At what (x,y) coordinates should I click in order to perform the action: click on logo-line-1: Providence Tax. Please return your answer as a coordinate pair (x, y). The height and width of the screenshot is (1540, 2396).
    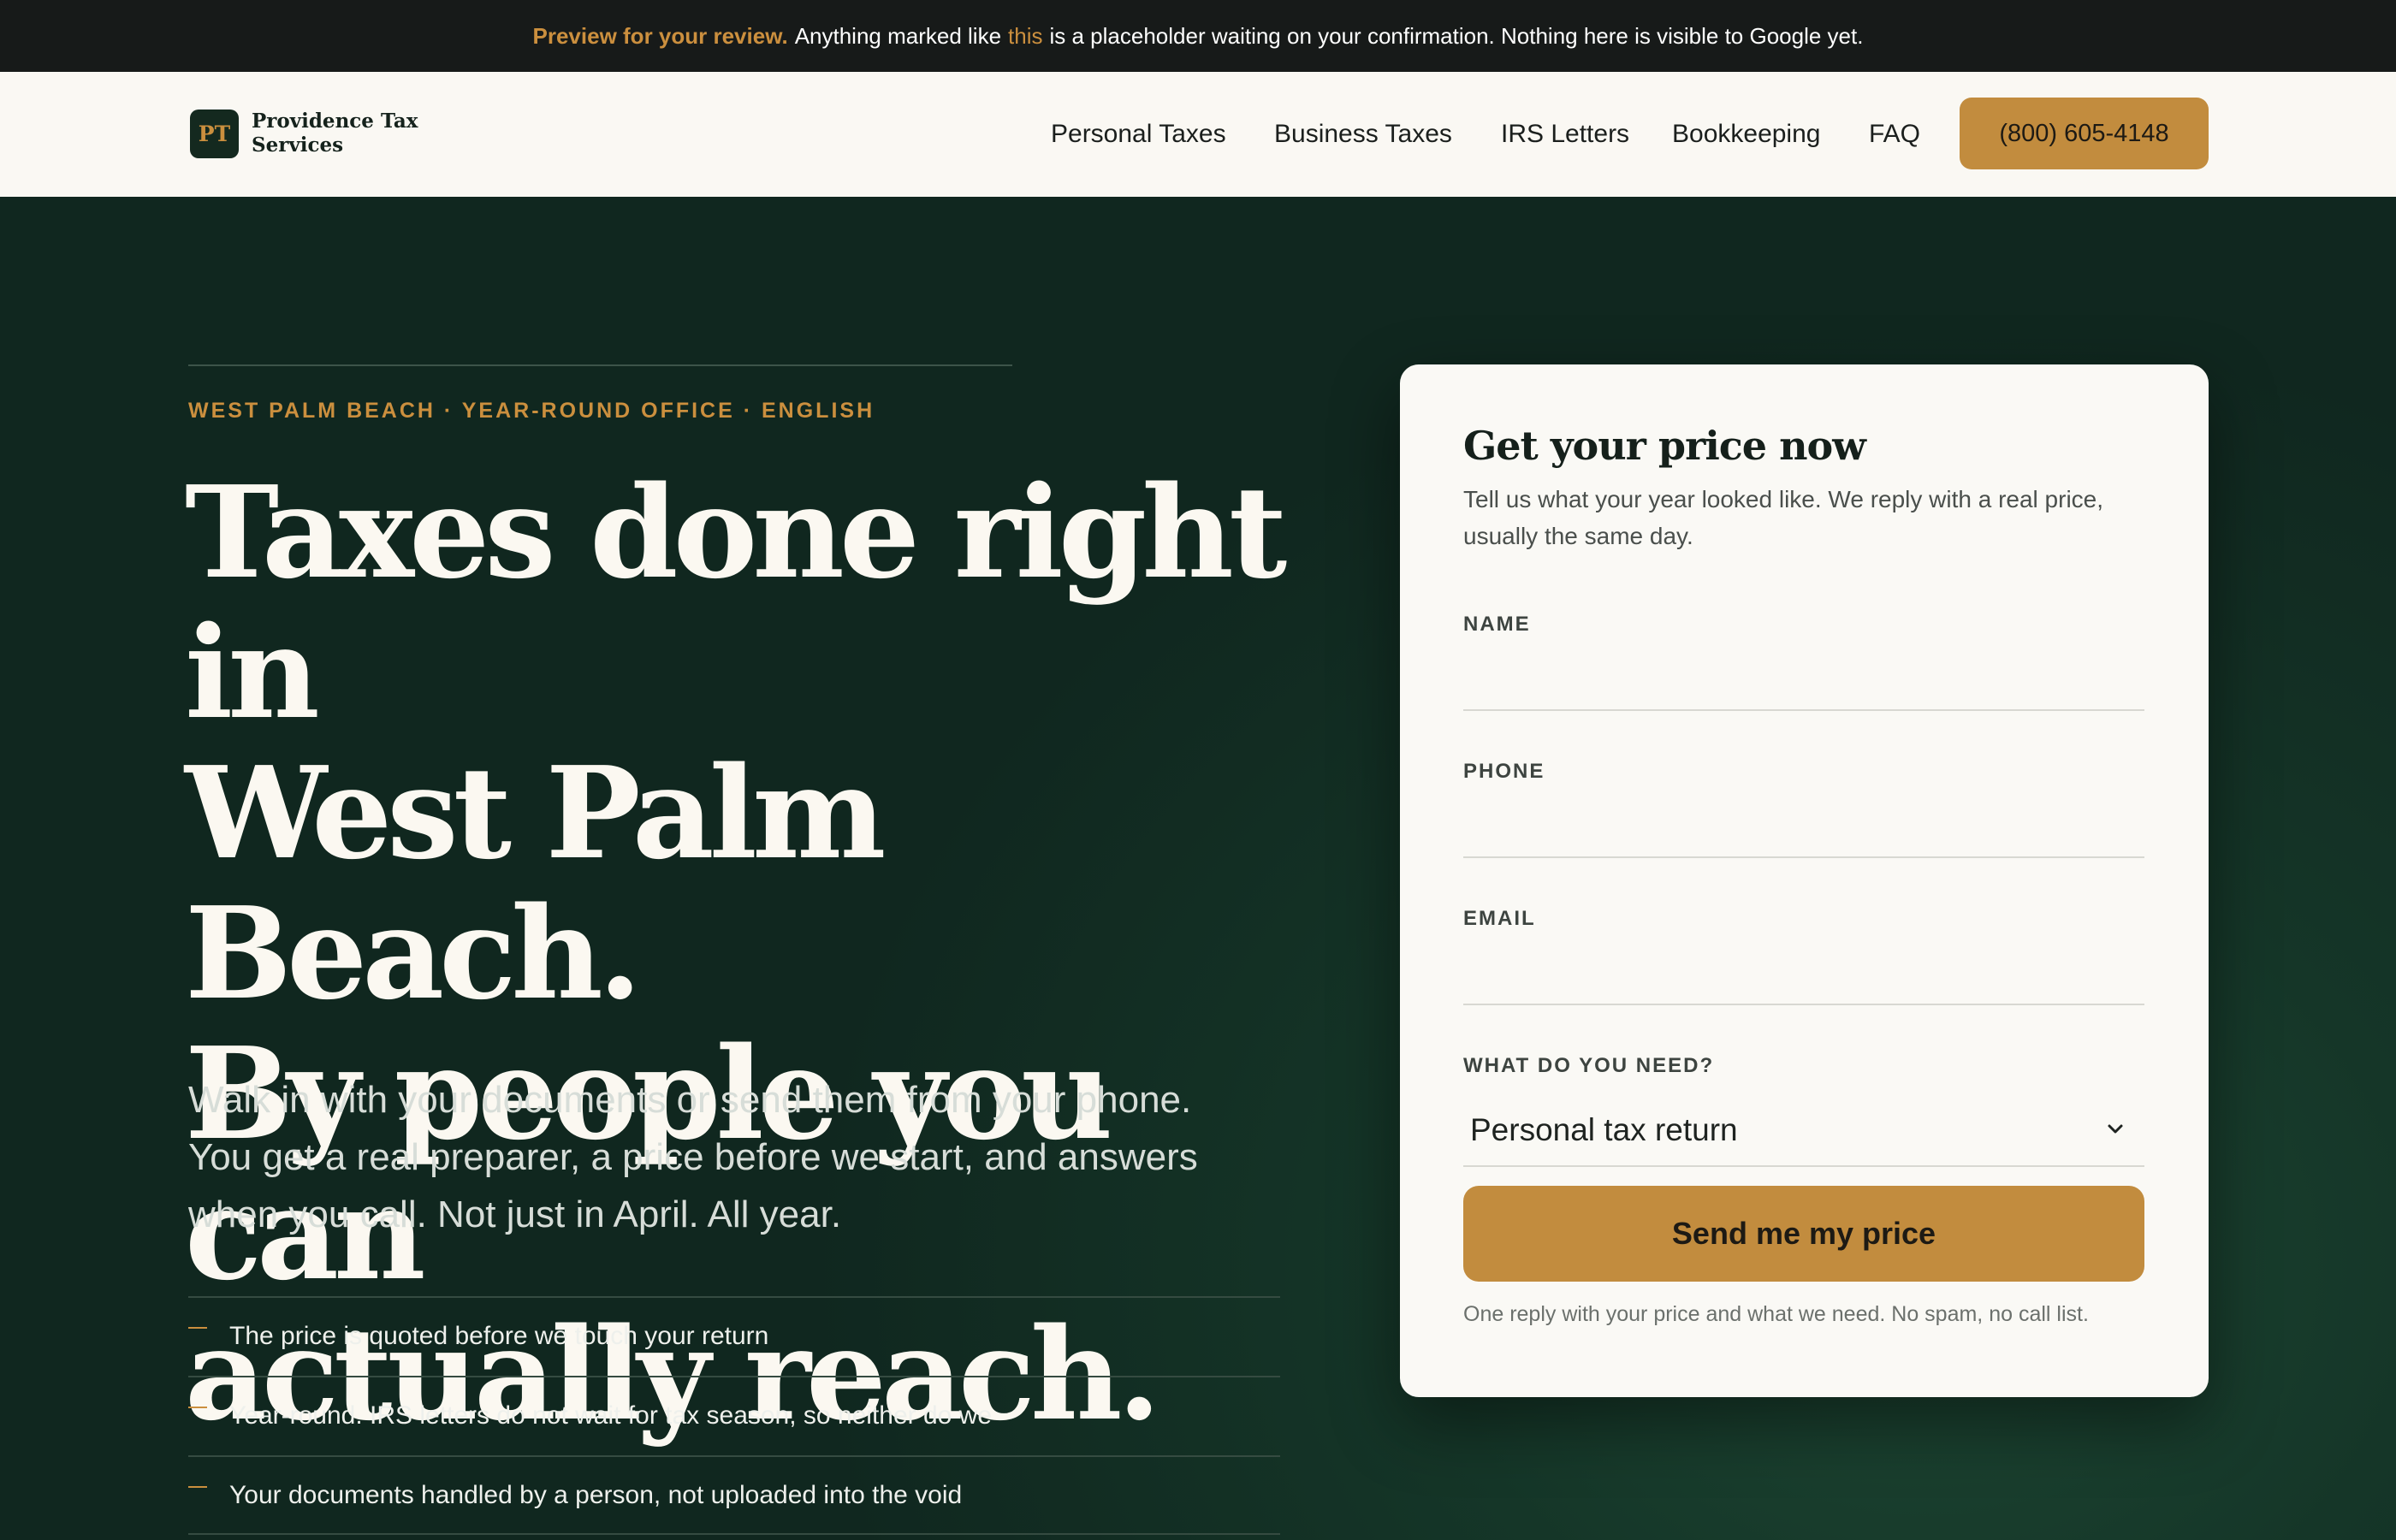
    Looking at the image, I should click on (335, 121).